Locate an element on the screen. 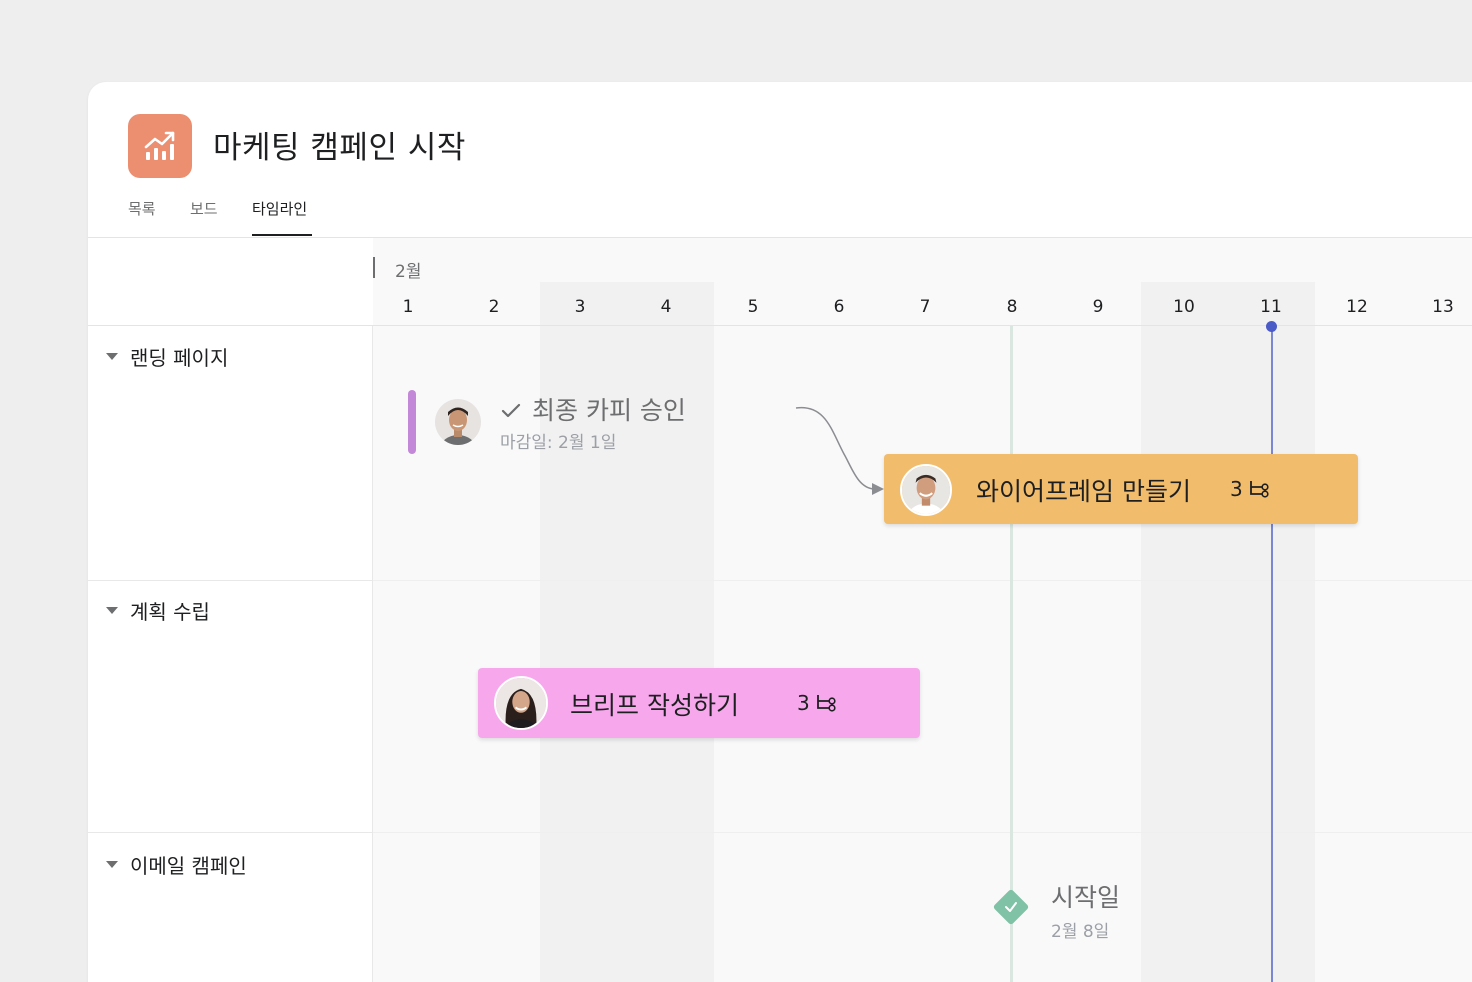 The width and height of the screenshot is (1472, 982). project-icon is located at coordinates (160, 146).